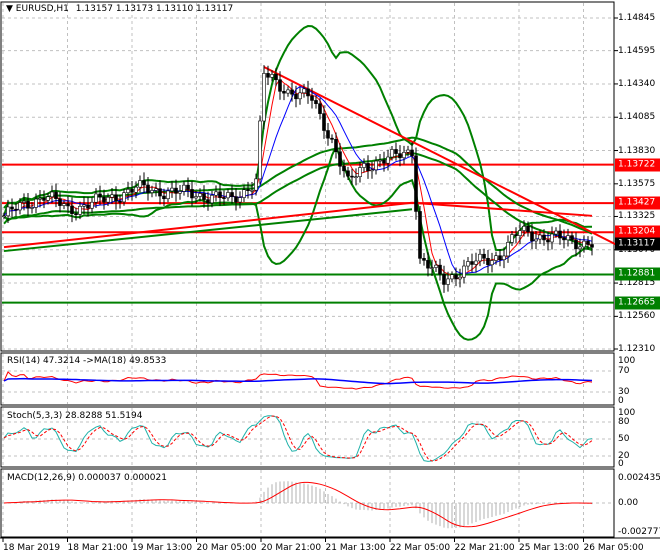  I want to click on time-axis-label: 22 Mar 21:00, so click(484, 548).